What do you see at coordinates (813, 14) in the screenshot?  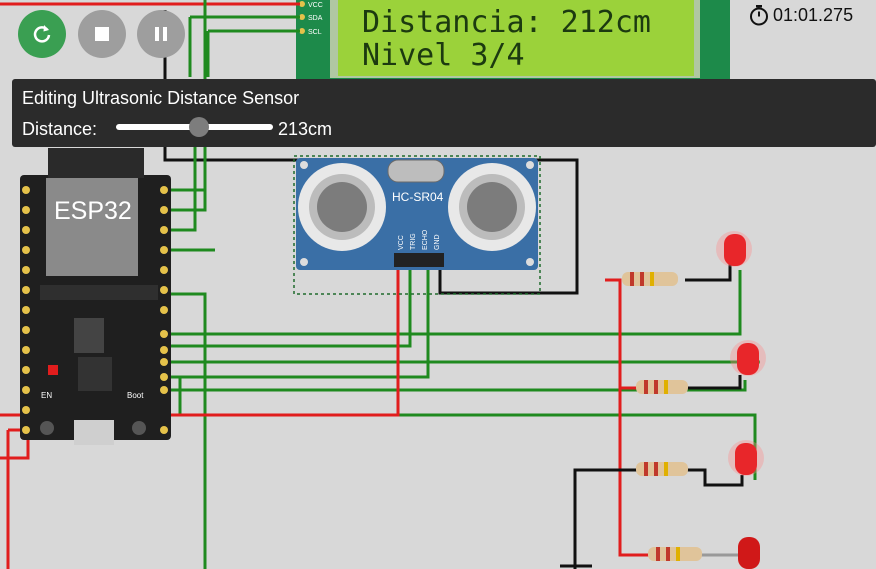 I see `timer-value: 01:01.275` at bounding box center [813, 14].